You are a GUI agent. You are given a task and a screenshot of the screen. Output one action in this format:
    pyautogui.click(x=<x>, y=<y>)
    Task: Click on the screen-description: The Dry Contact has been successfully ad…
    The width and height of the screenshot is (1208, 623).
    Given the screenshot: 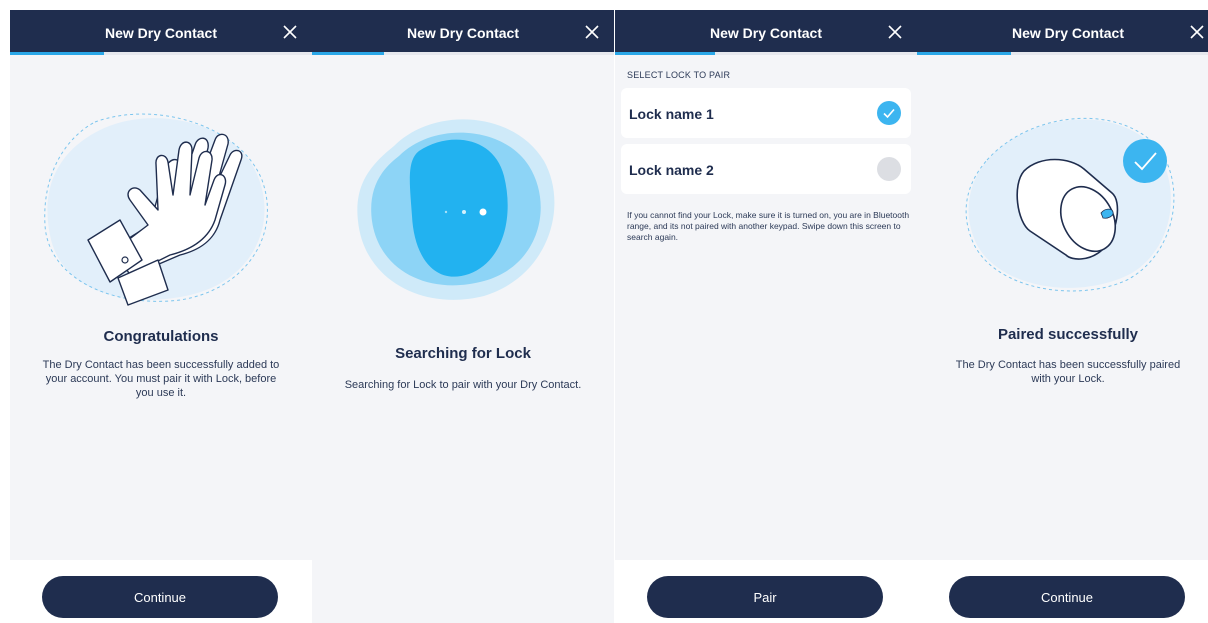 What is the action you would take?
    pyautogui.click(x=161, y=379)
    